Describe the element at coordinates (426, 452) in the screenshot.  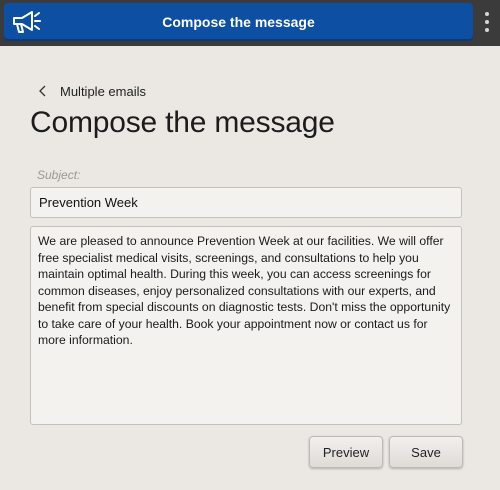
I see `save-button: Save` at that location.